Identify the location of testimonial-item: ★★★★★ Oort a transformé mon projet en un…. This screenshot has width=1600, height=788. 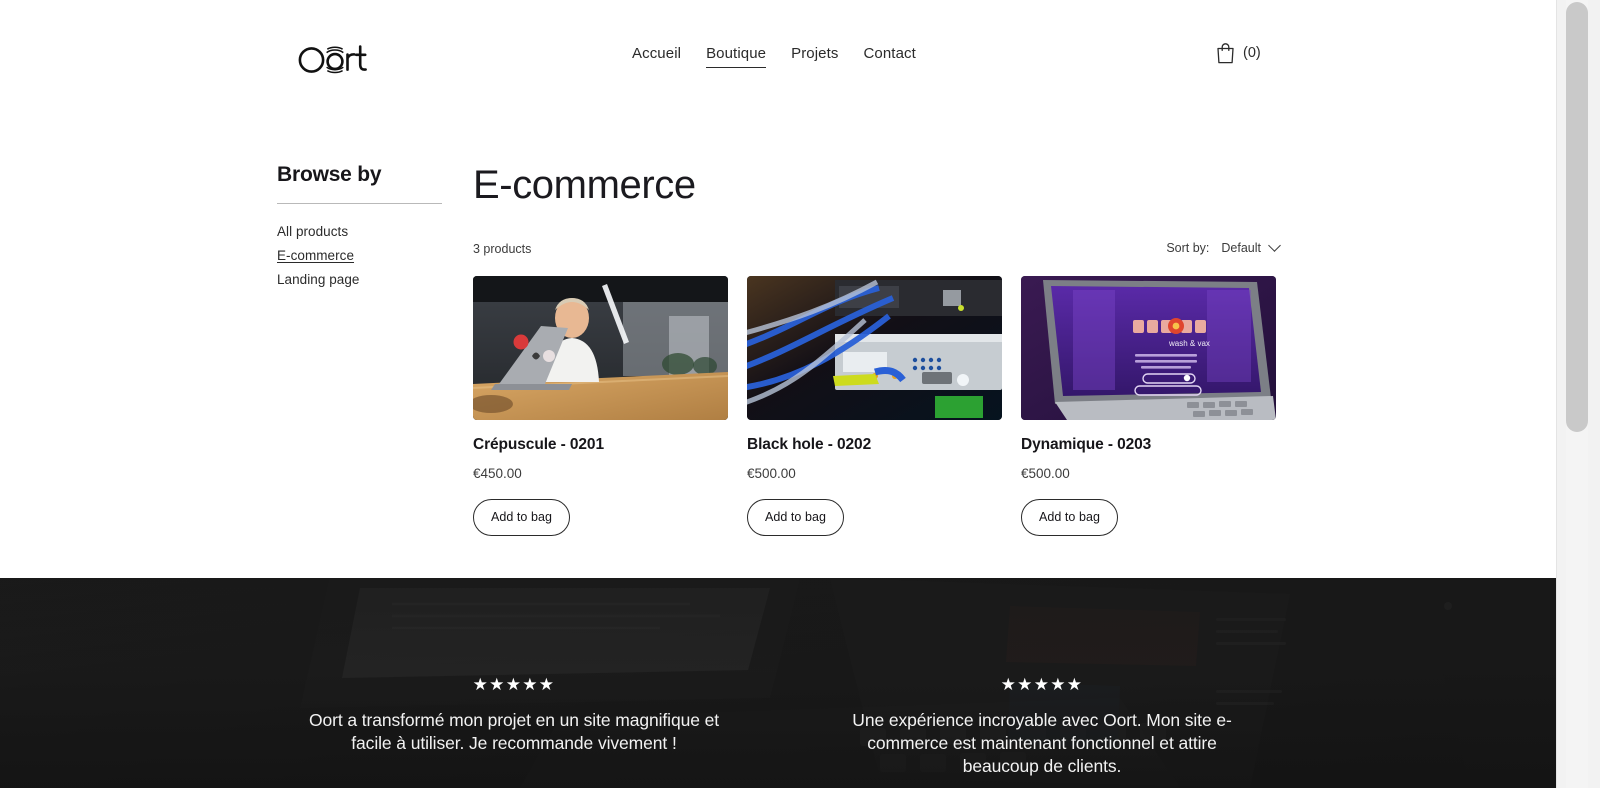
(514, 731).